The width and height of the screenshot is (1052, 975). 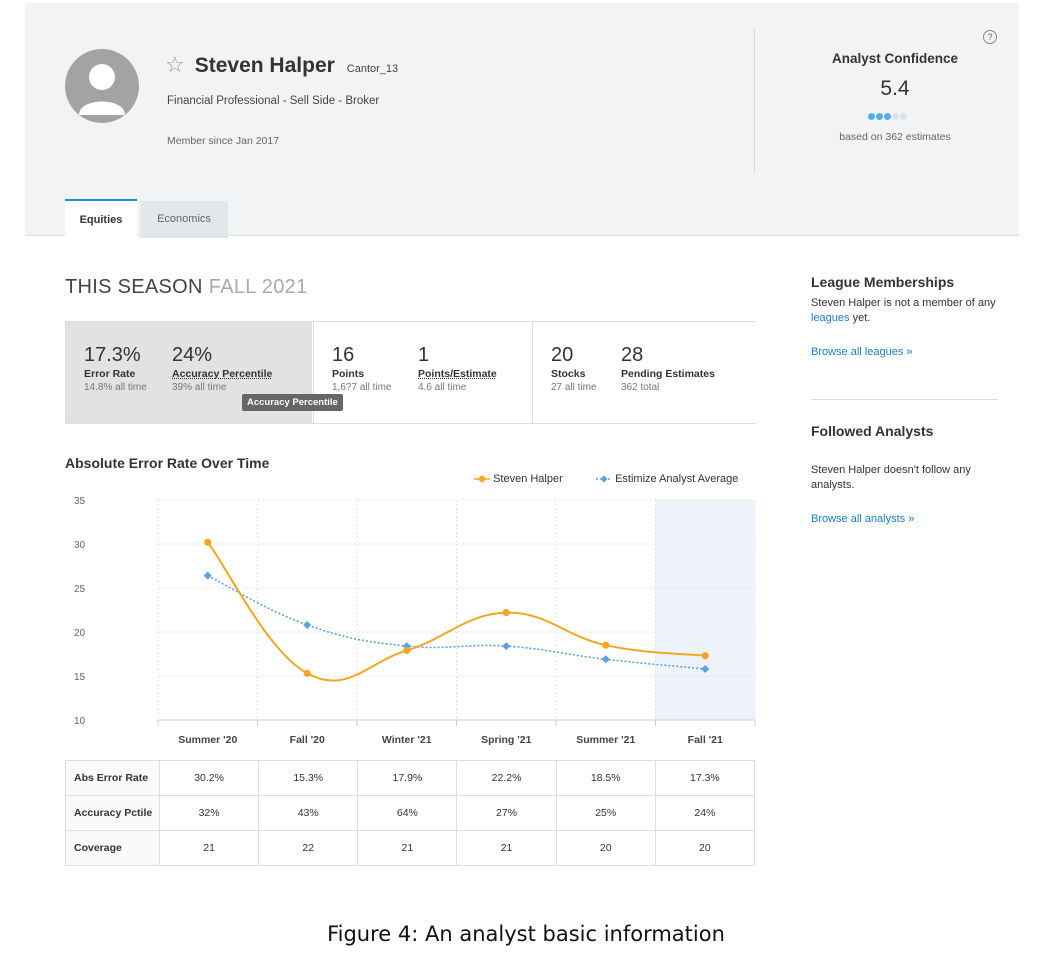 What do you see at coordinates (830, 318) in the screenshot?
I see `leagues-link: leagues` at bounding box center [830, 318].